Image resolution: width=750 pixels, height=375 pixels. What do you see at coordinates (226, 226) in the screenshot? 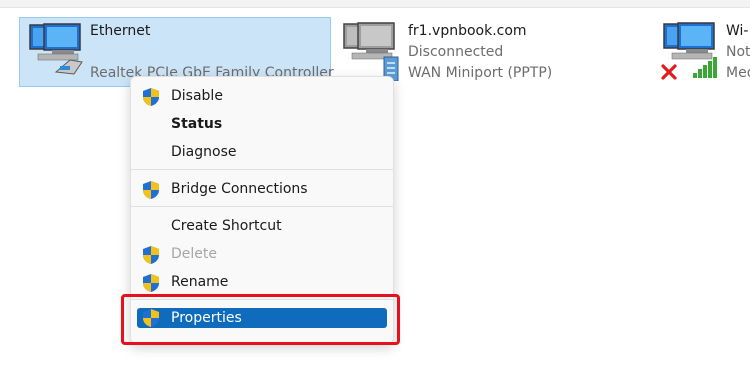
I see `menu-item-label: Create Shortcut` at bounding box center [226, 226].